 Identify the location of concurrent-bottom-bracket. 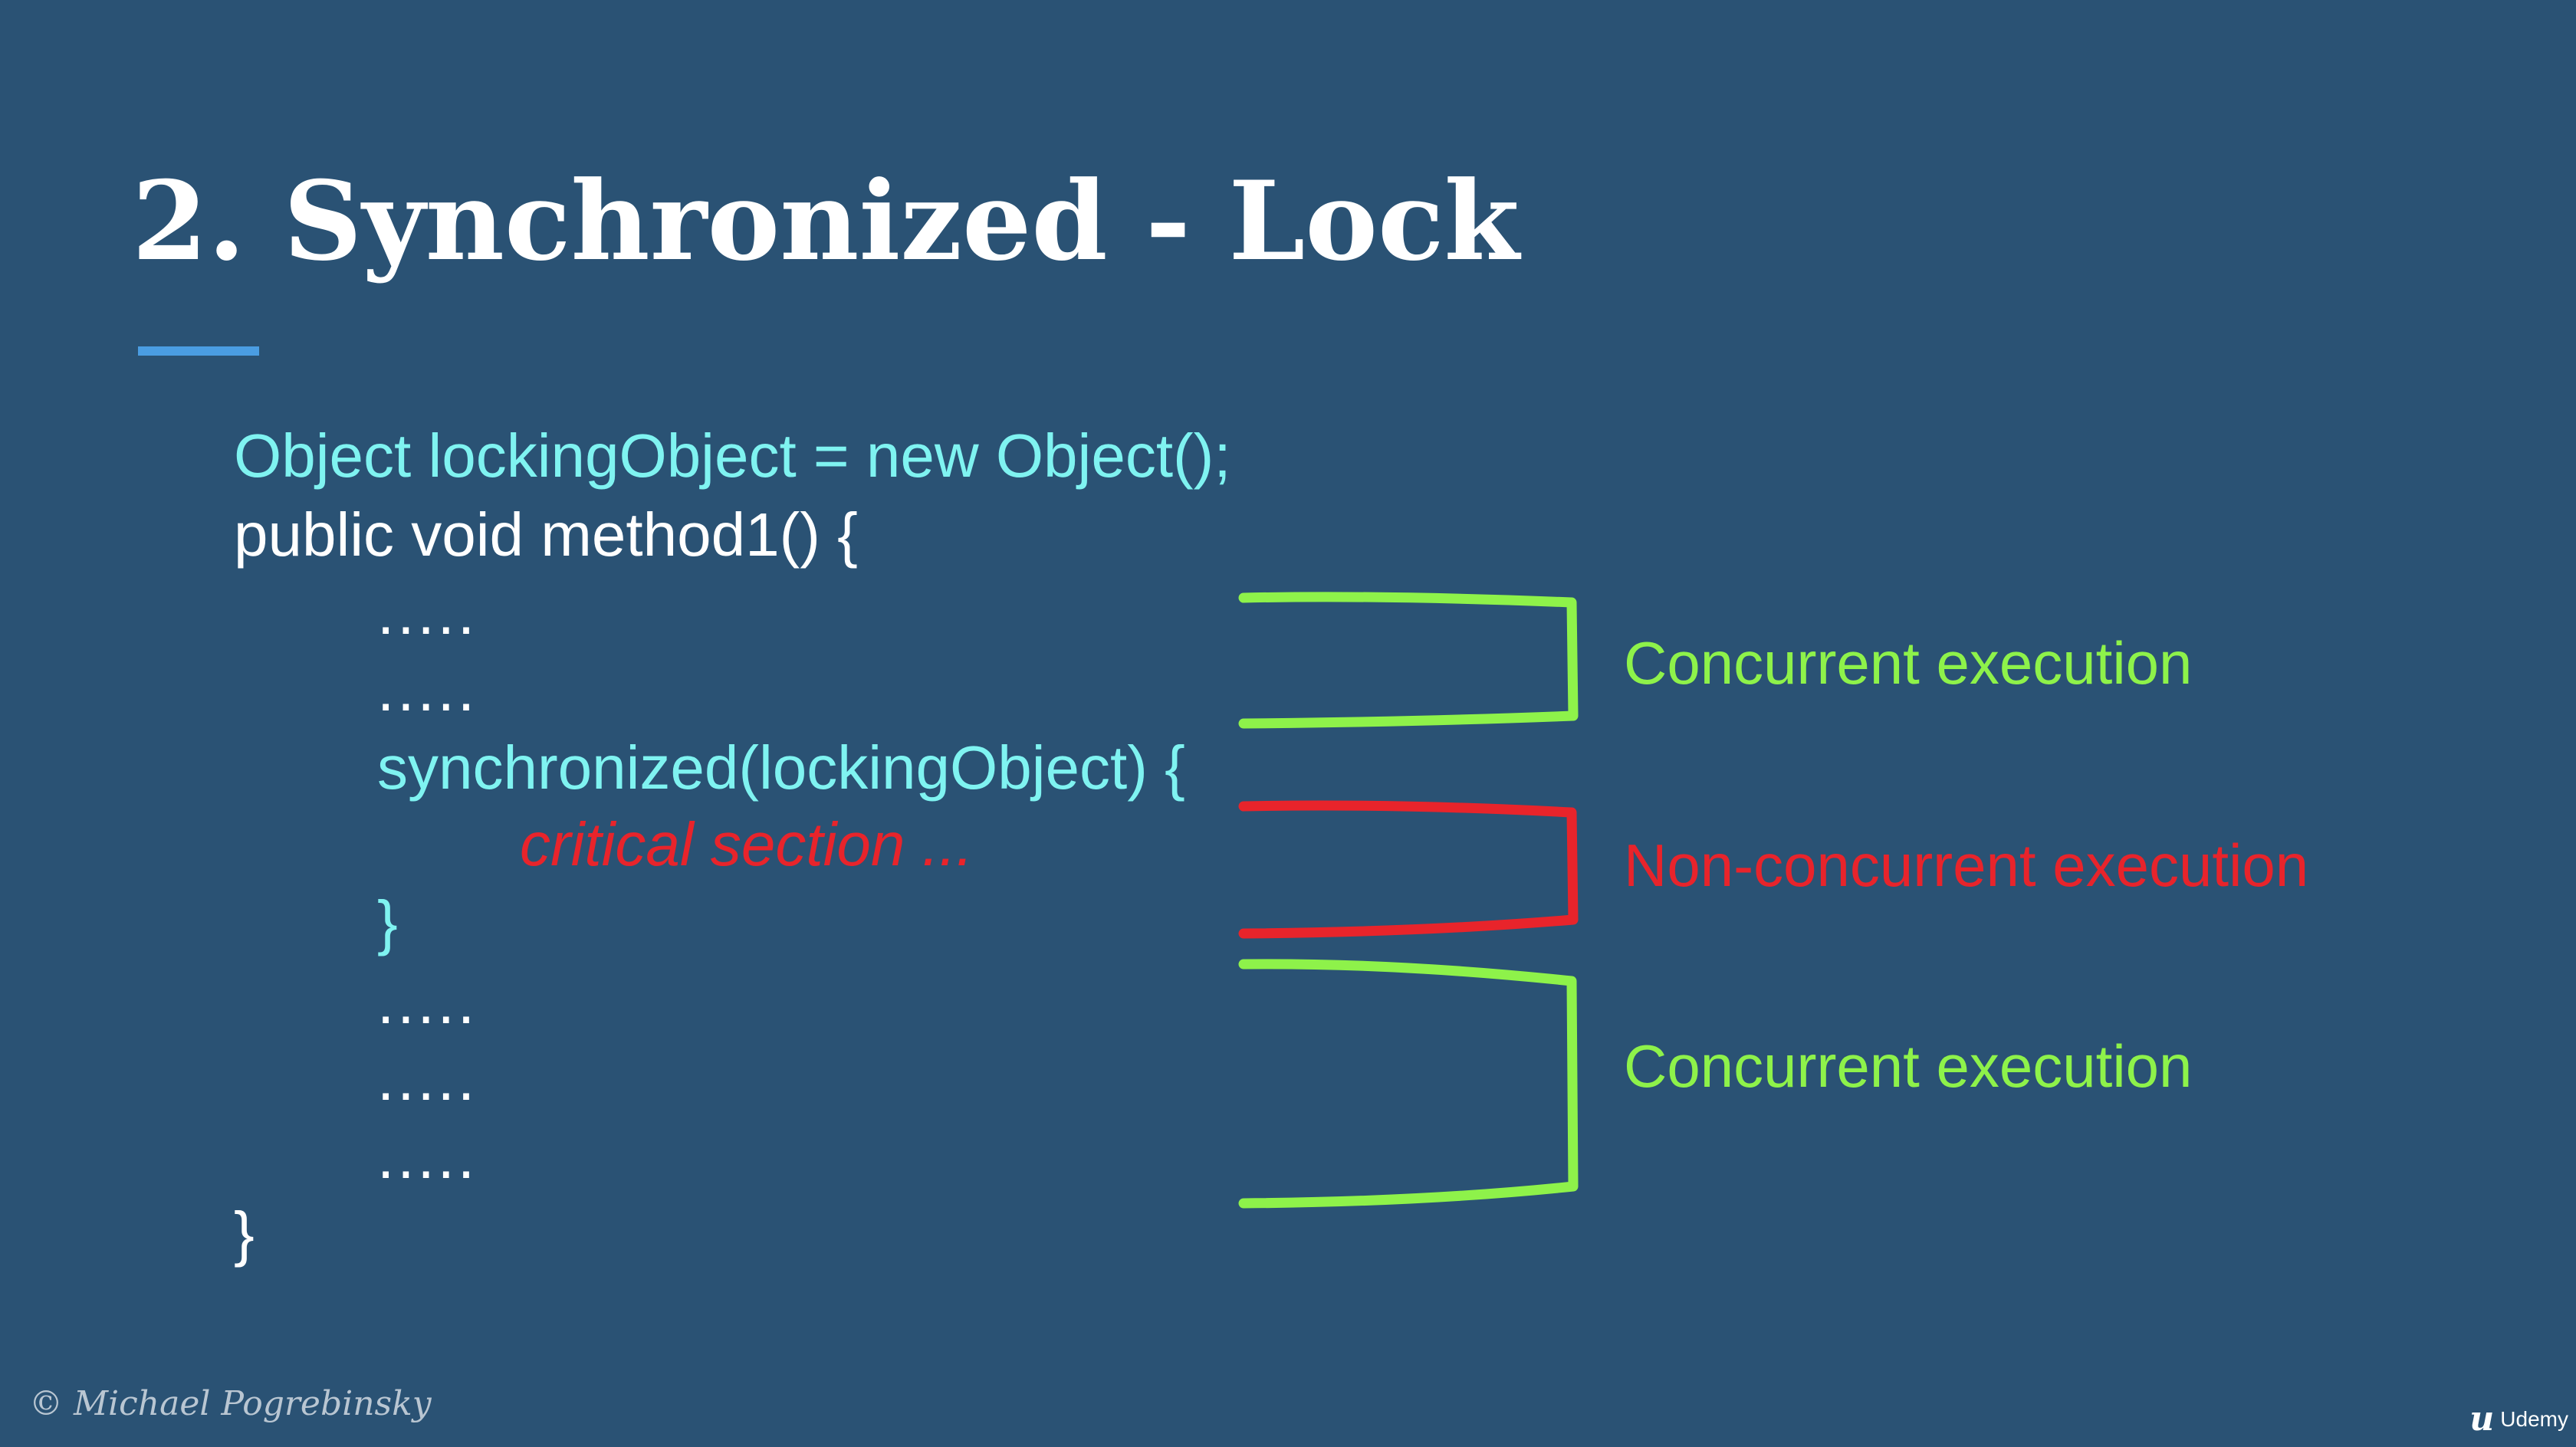
(1408, 1084).